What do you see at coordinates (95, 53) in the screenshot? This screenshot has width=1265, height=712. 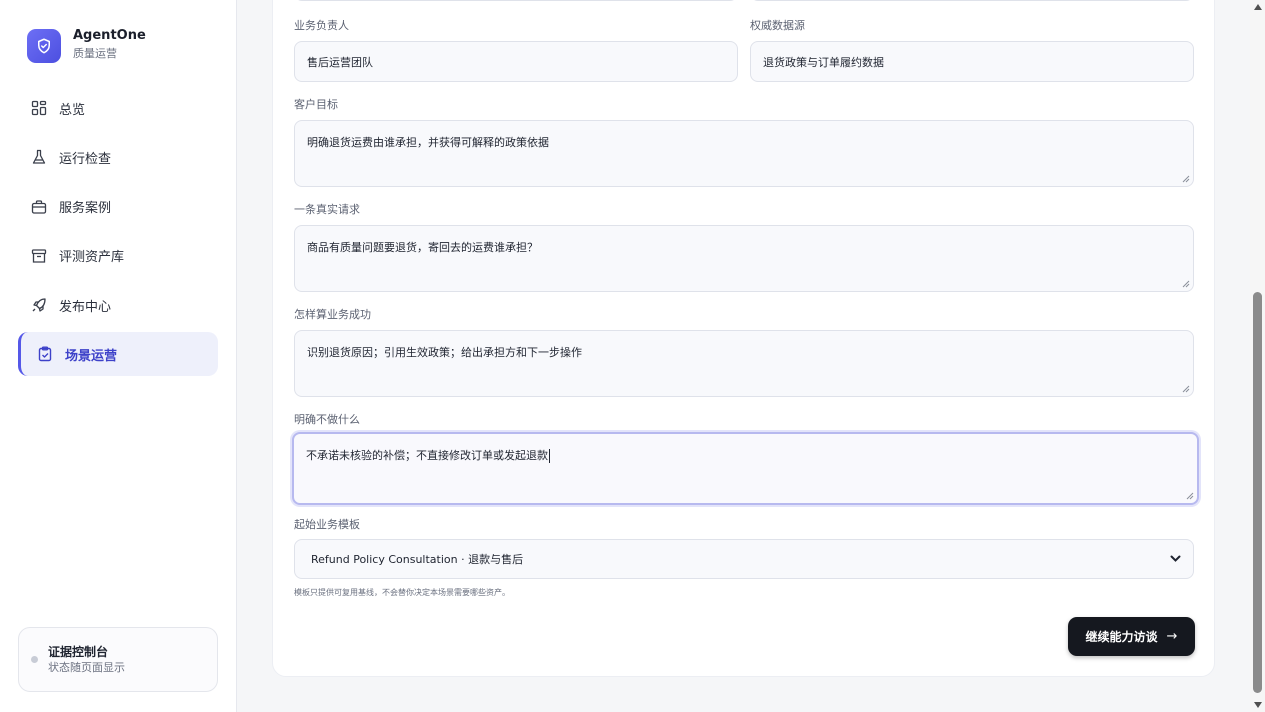 I see `brand-subtitle: 质量运营` at bounding box center [95, 53].